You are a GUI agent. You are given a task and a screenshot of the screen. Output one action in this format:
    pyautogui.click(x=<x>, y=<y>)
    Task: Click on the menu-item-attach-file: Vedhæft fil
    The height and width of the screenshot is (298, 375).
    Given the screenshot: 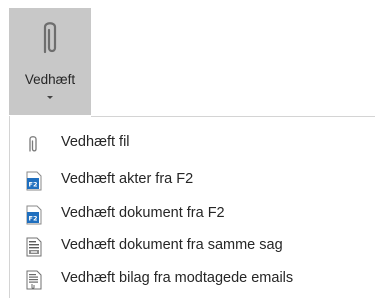 What is the action you would take?
    pyautogui.click(x=192, y=143)
    